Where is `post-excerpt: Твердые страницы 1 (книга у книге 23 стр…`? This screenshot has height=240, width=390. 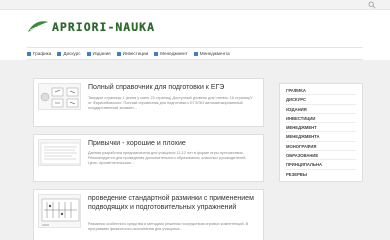 post-excerpt: Твердые страницы 1 (книга у книге 23 стр… is located at coordinates (170, 103).